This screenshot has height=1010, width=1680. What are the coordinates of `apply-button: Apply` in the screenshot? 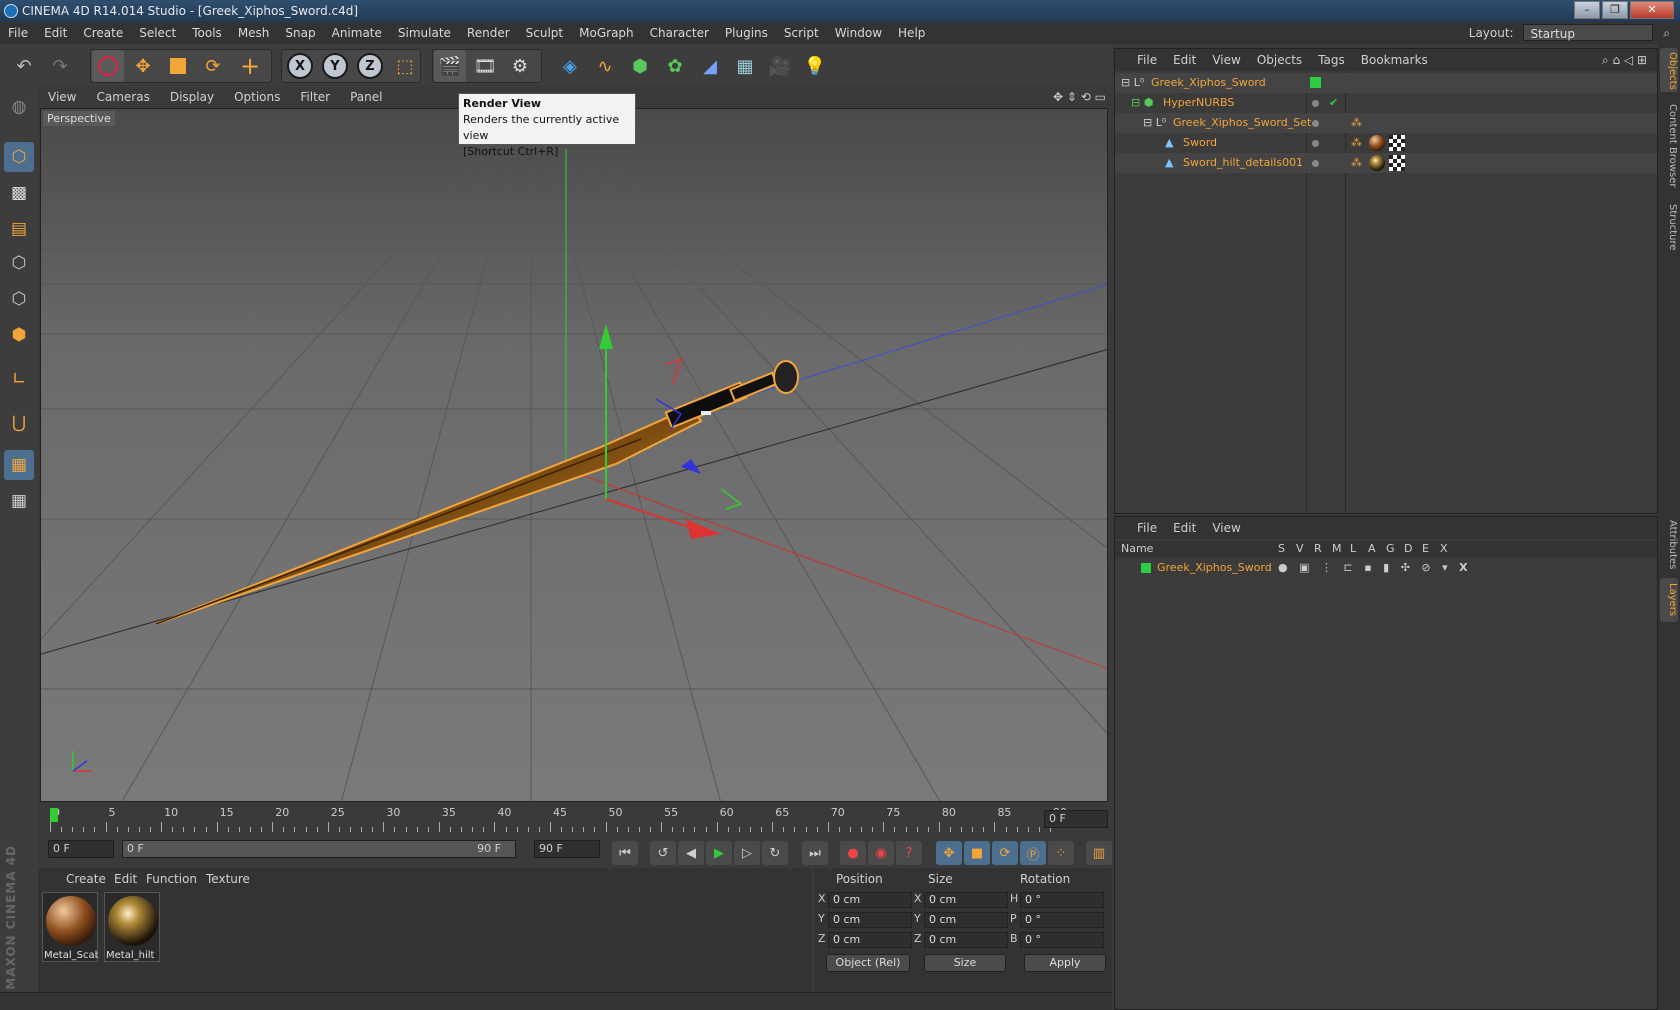 It's located at (1065, 963).